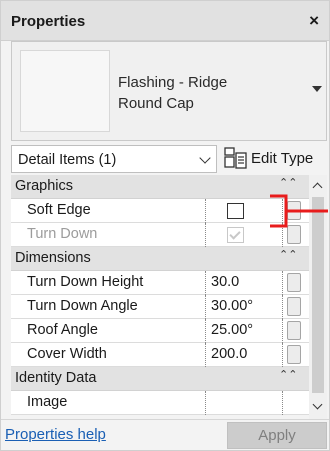 This screenshot has height=451, width=330. What do you see at coordinates (56, 378) in the screenshot?
I see `group-label: Identity Data` at bounding box center [56, 378].